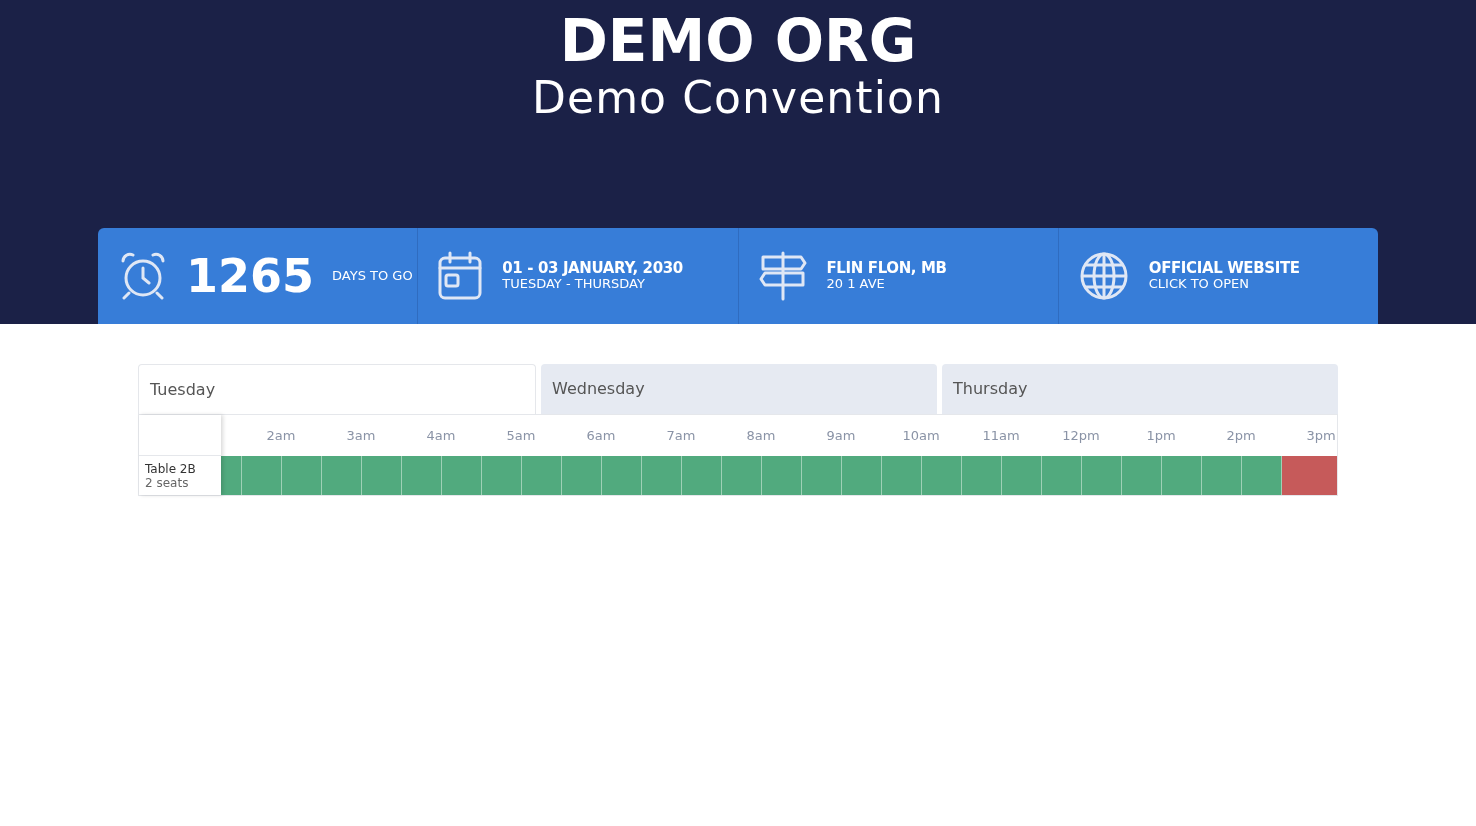 The image size is (1476, 826). I want to click on event-title: Demo Convention, so click(738, 98).